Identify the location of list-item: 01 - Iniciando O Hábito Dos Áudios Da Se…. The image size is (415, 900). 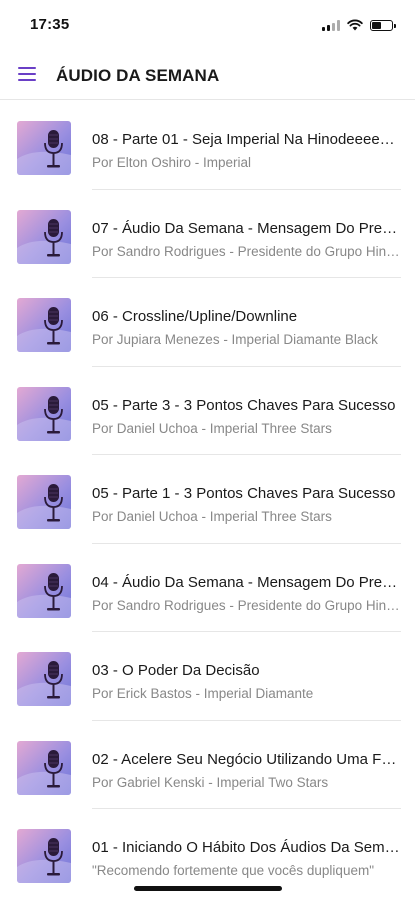
(207, 853).